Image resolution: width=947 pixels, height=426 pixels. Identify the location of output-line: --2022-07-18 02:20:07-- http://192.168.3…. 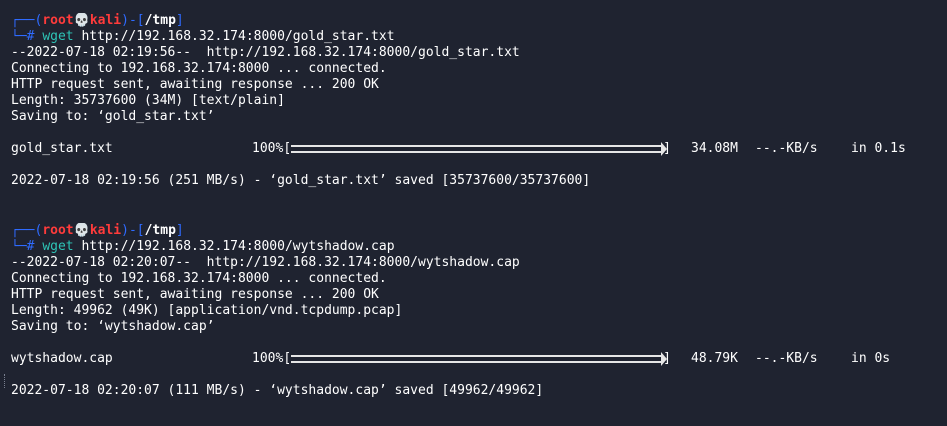
(265, 262).